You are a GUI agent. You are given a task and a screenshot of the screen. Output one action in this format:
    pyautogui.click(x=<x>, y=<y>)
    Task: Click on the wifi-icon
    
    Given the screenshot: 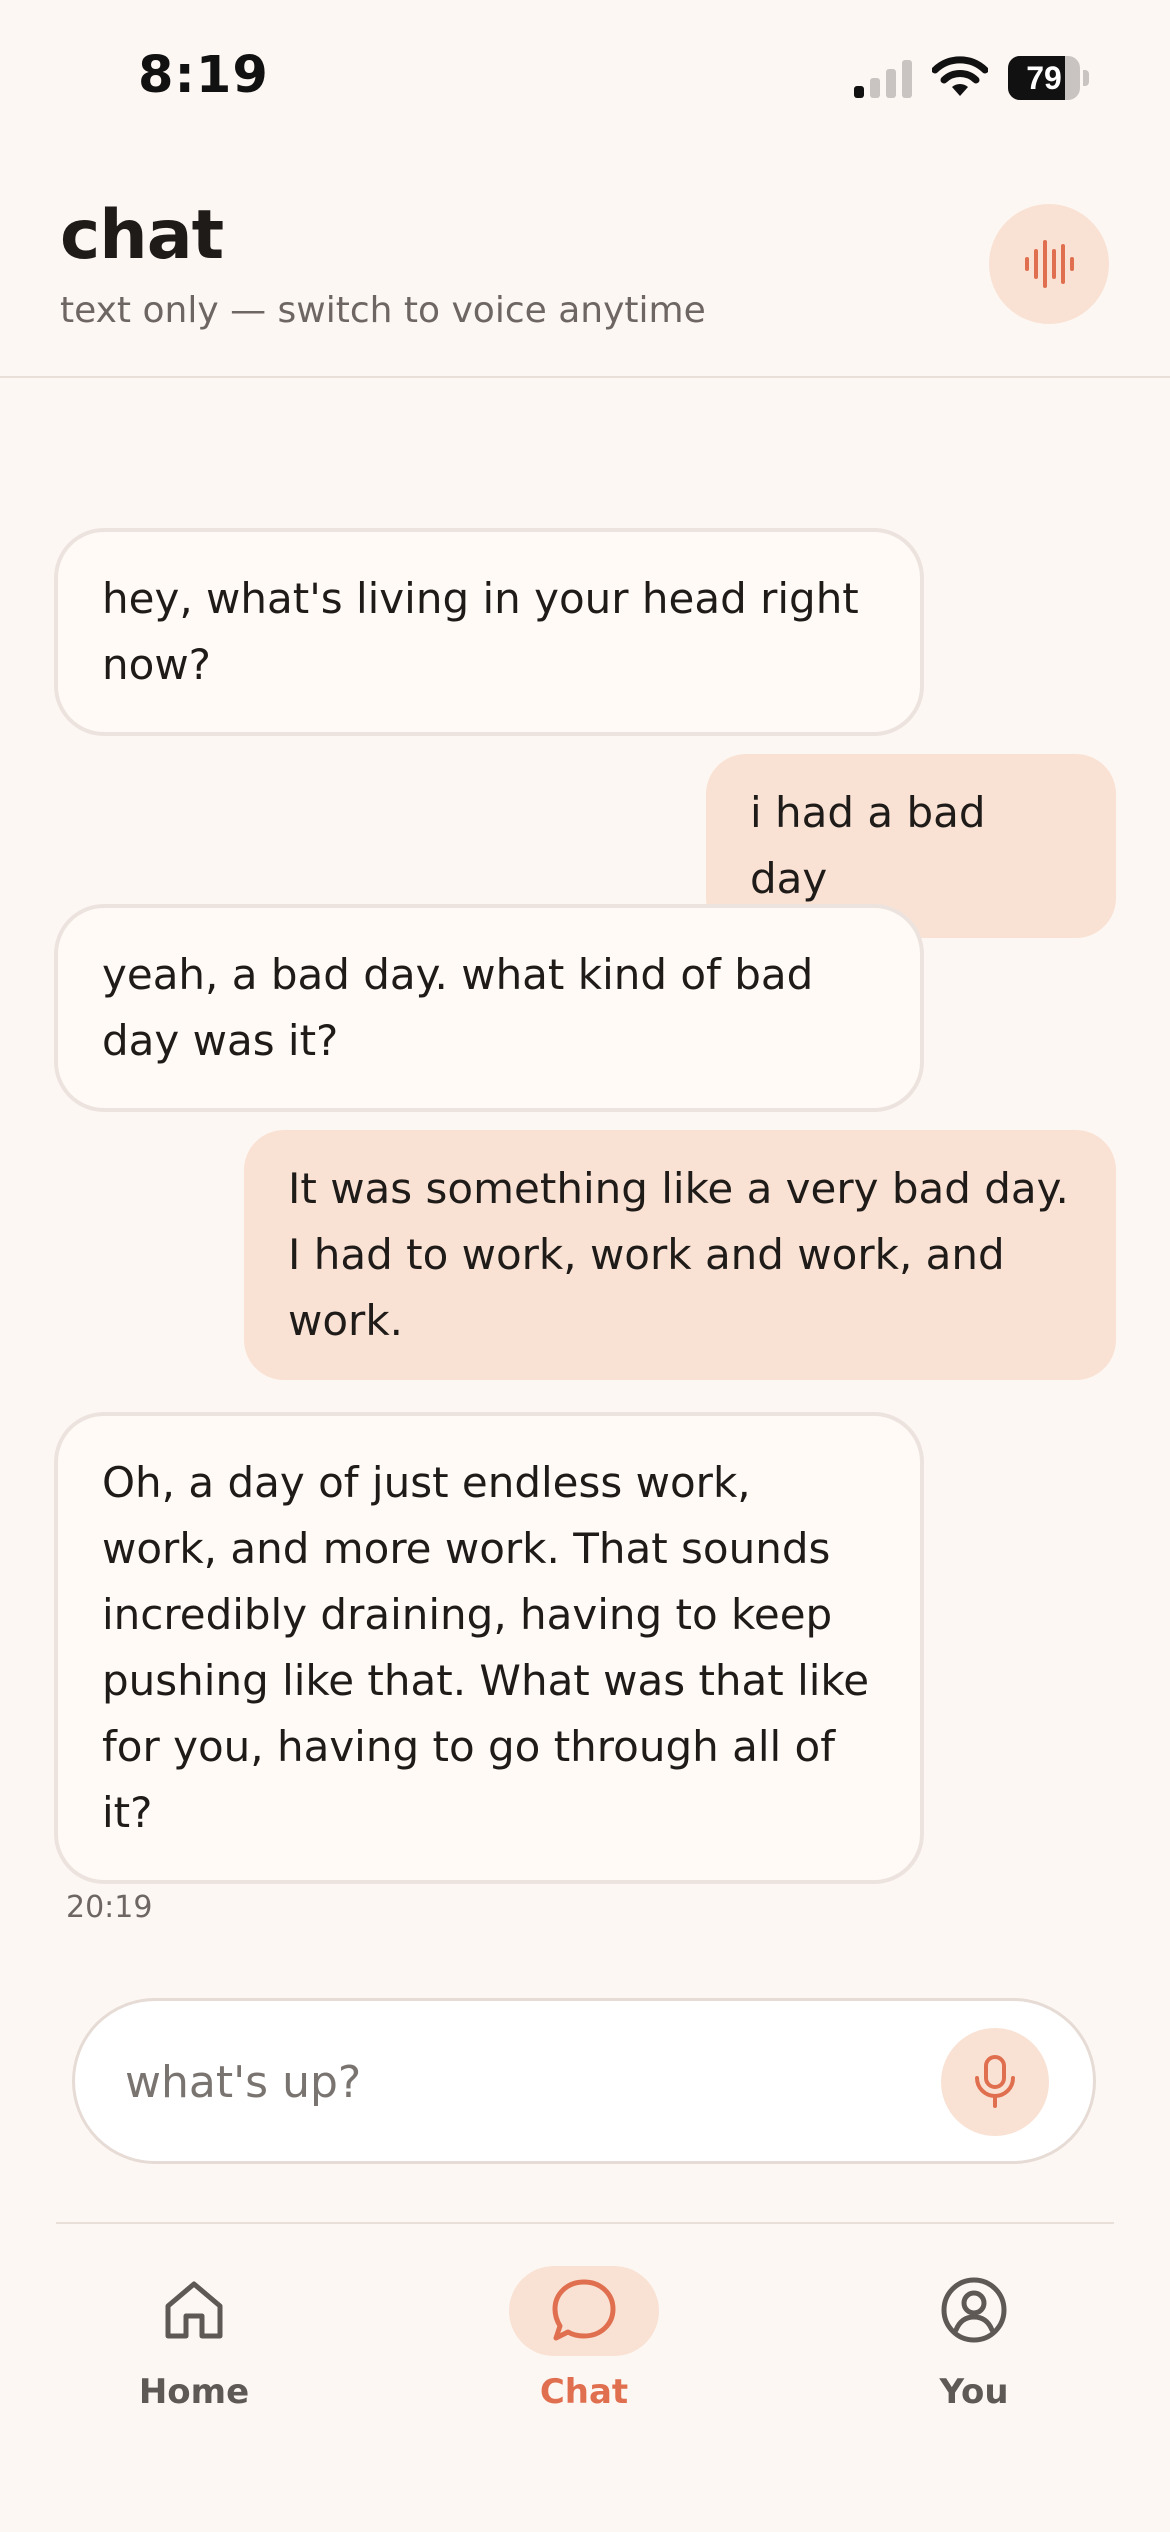 What is the action you would take?
    pyautogui.click(x=960, y=77)
    